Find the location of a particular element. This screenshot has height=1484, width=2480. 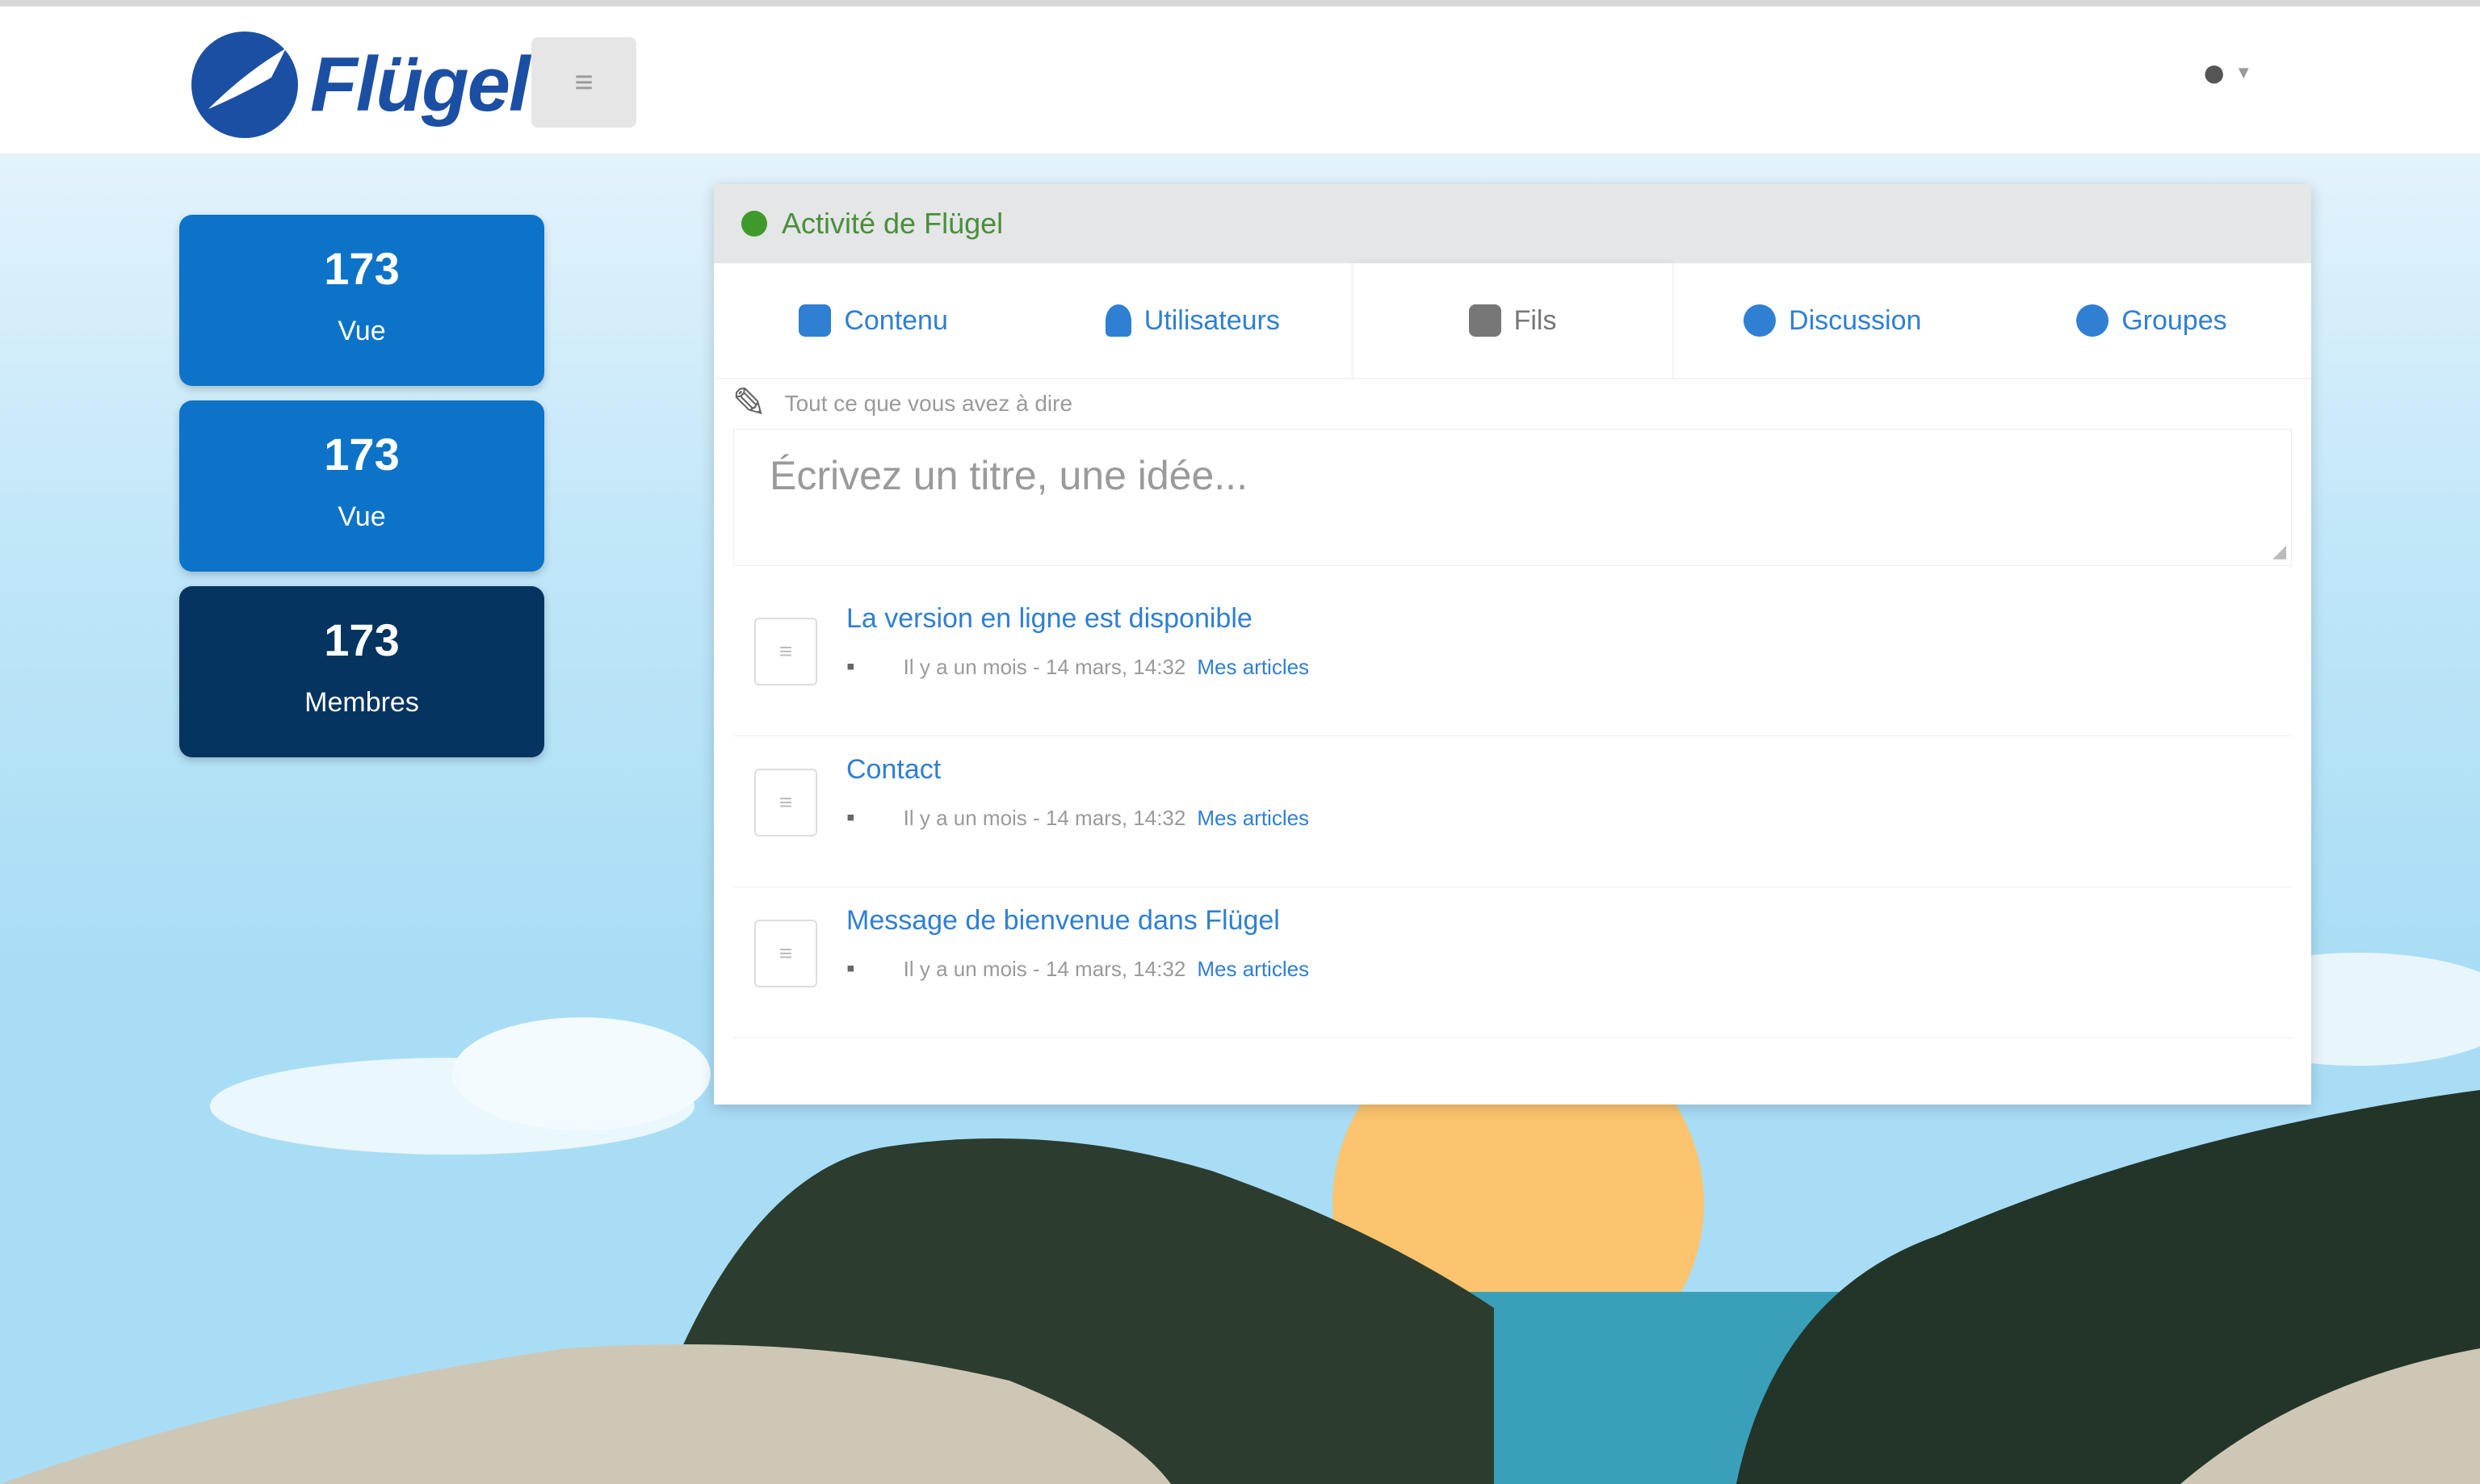

discussion-icon is located at coordinates (1760, 320).